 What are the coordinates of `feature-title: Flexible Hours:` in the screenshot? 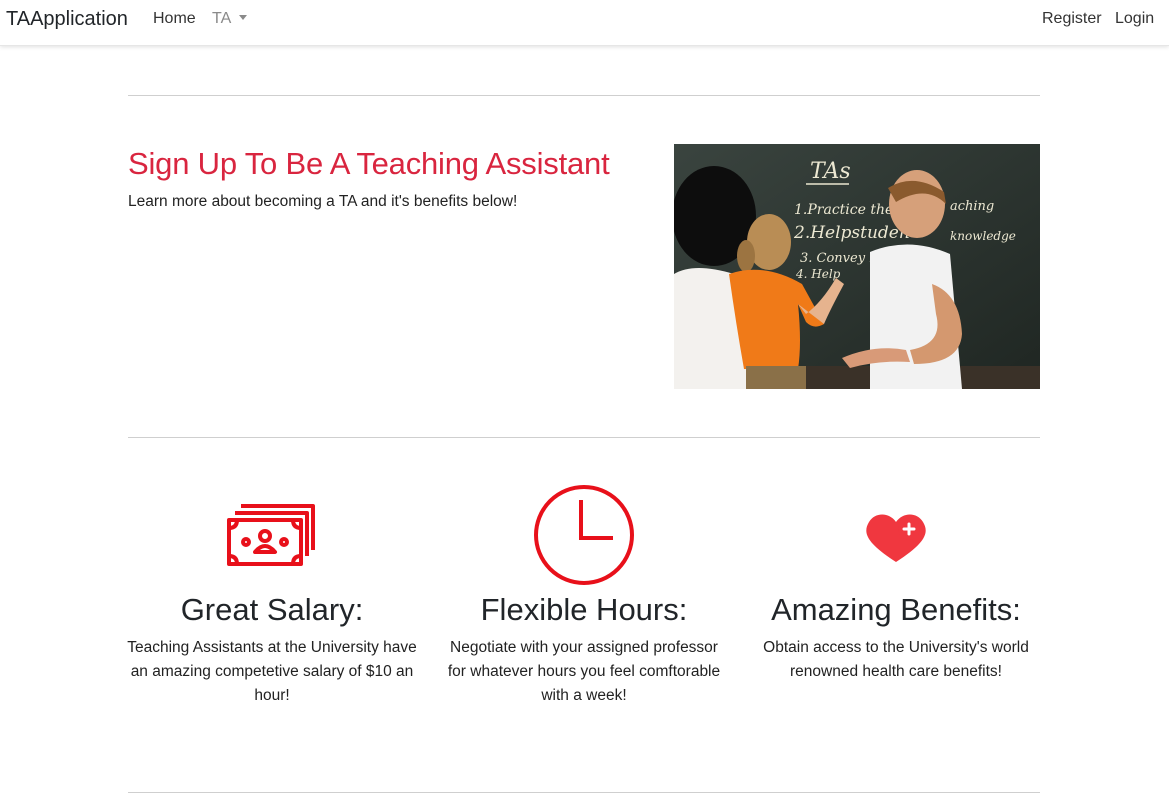 It's located at (584, 609).